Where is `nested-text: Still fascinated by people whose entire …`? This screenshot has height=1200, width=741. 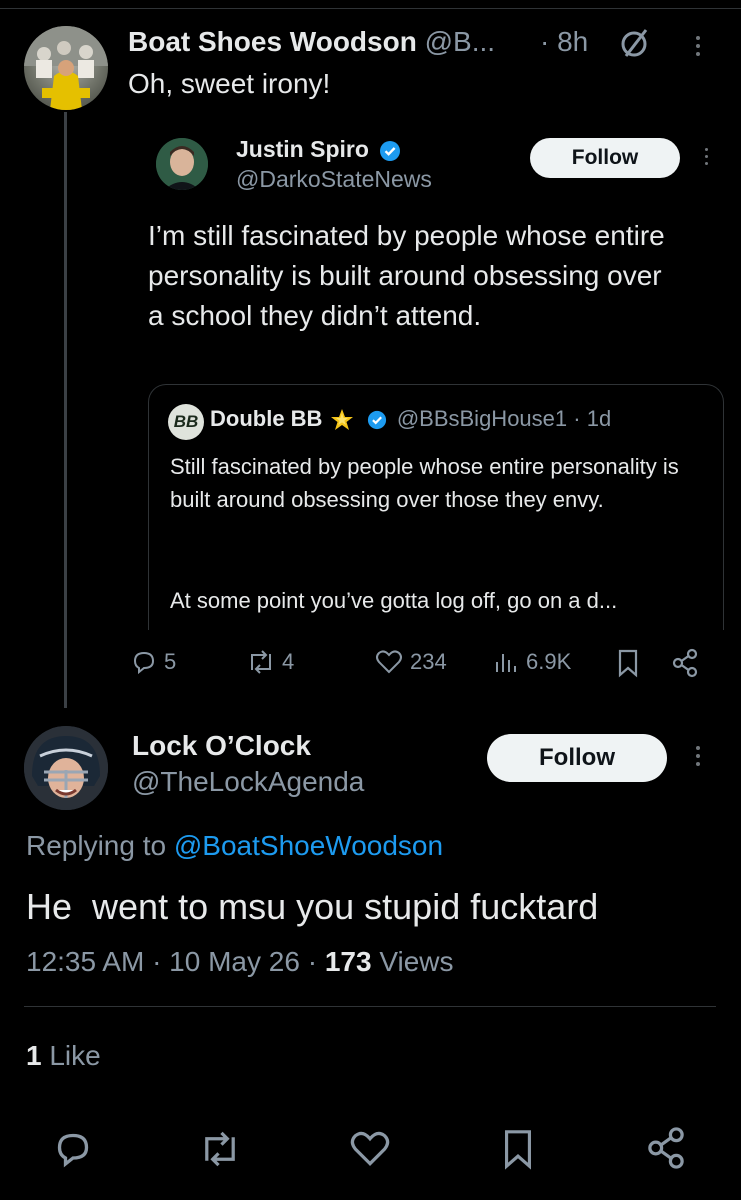
nested-text: Still fascinated by people whose entire … is located at coordinates (424, 483).